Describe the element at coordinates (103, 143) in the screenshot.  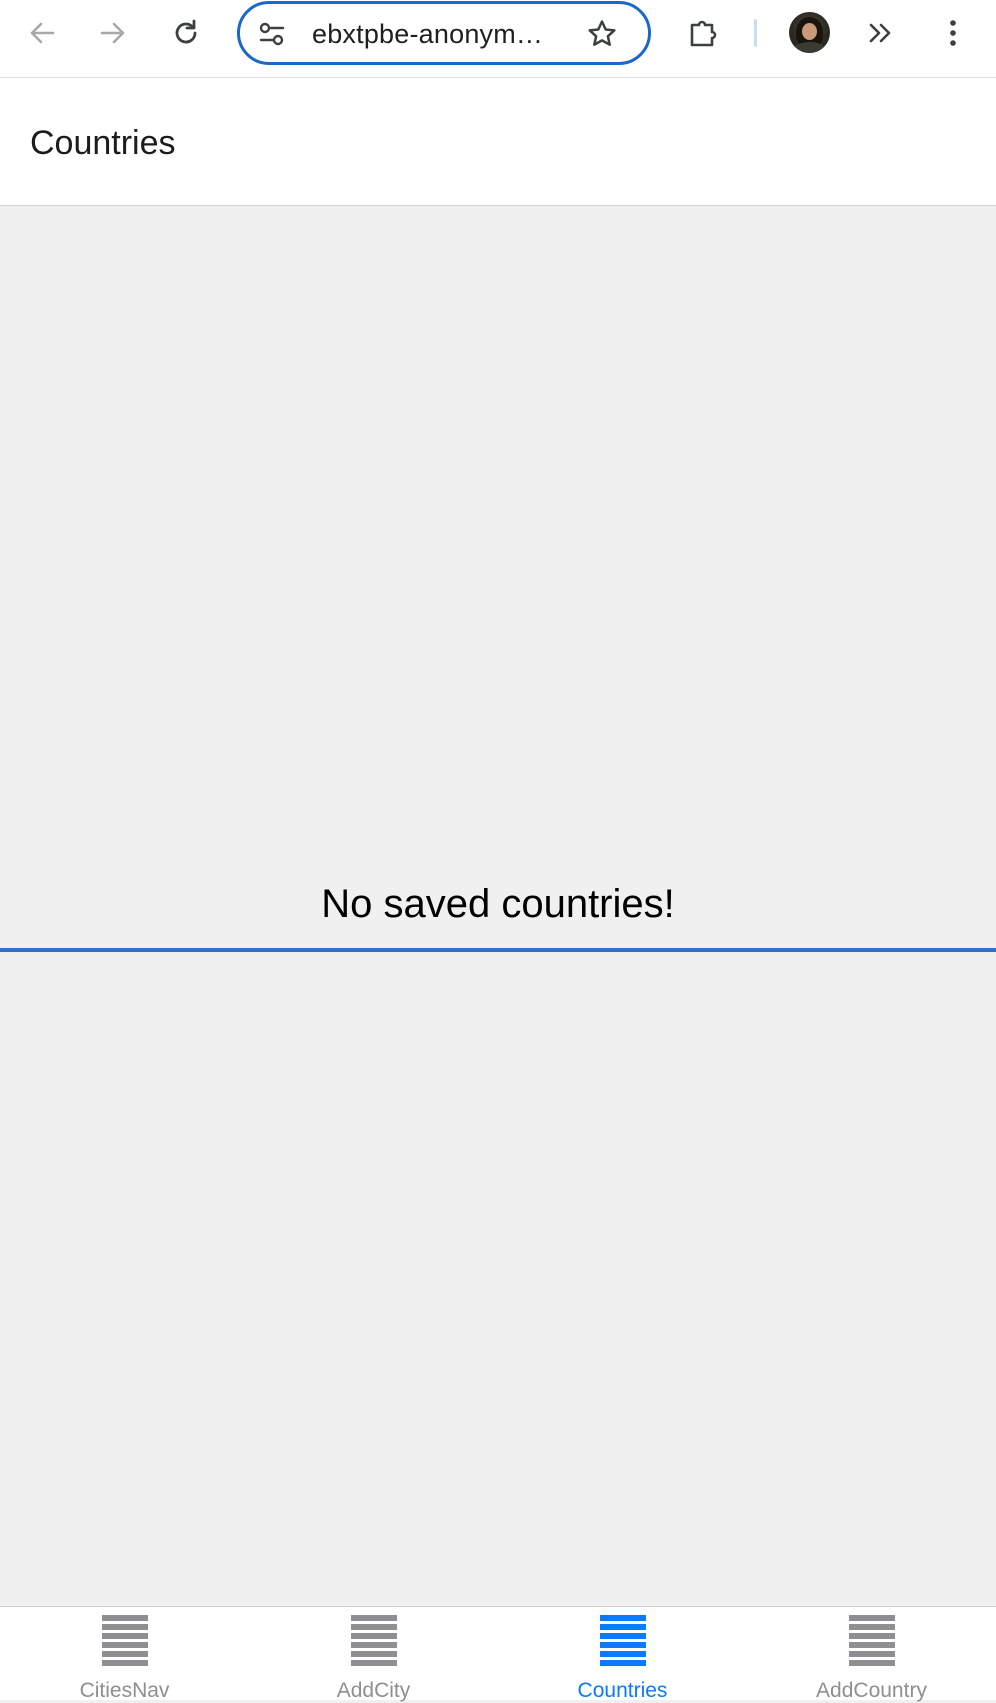
I see `page-title: Countries` at that location.